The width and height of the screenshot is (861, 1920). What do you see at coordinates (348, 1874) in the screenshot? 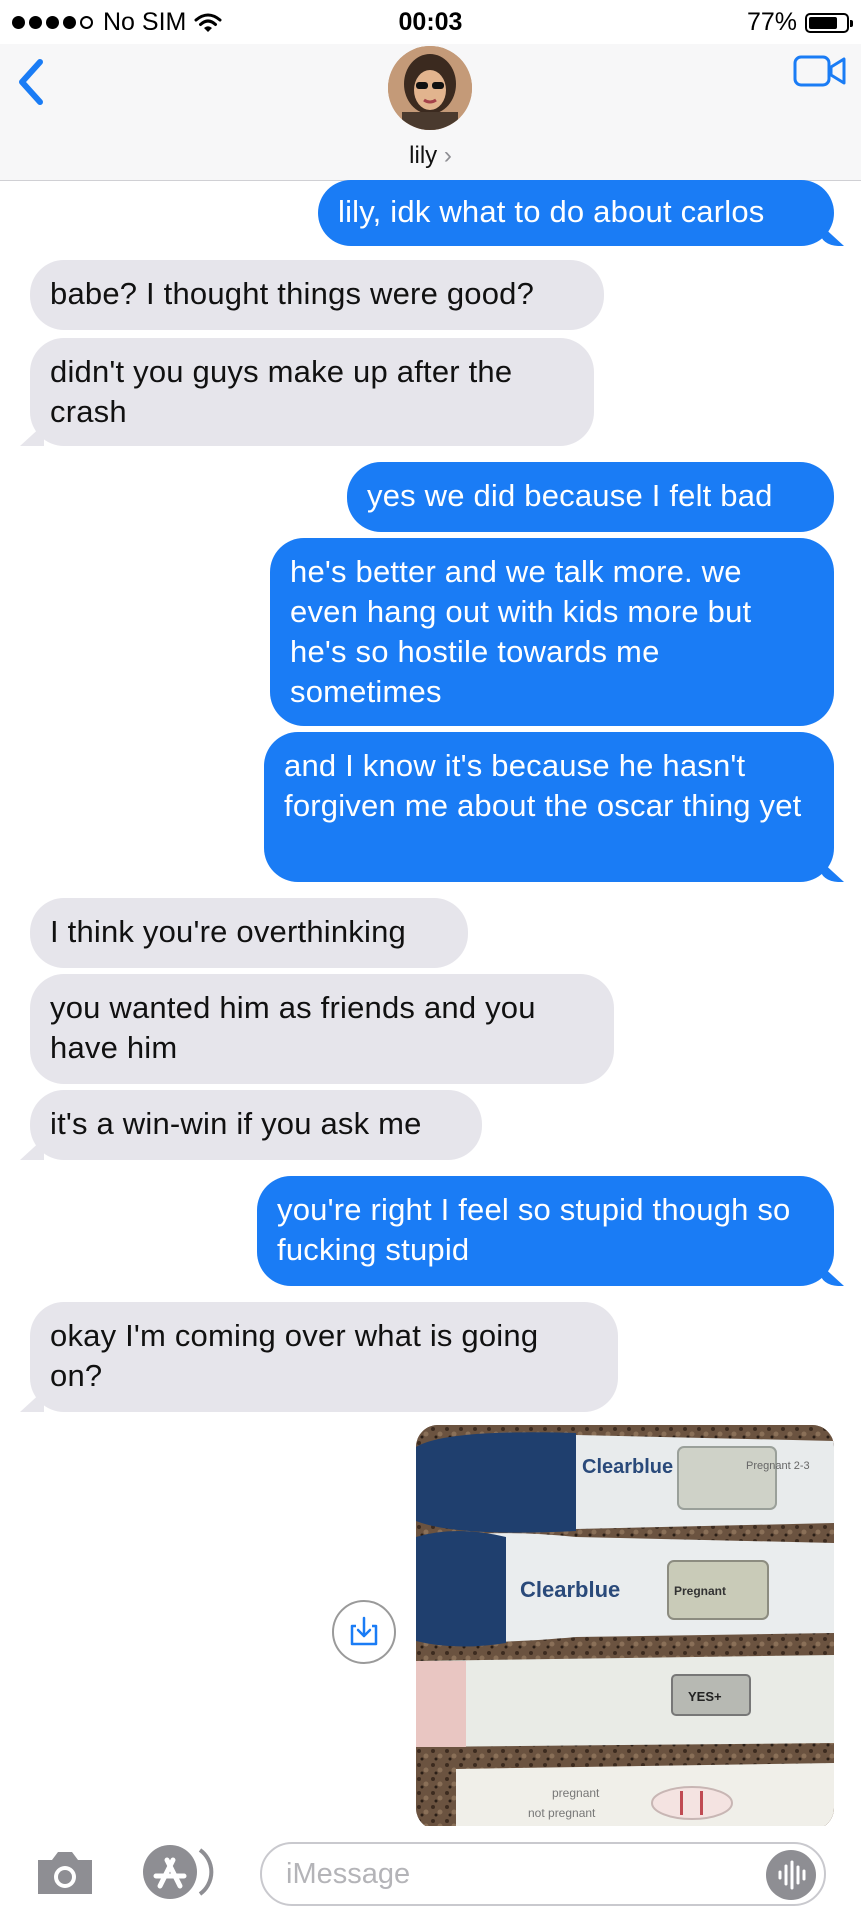
I see `message-placeholder: iMessage` at bounding box center [348, 1874].